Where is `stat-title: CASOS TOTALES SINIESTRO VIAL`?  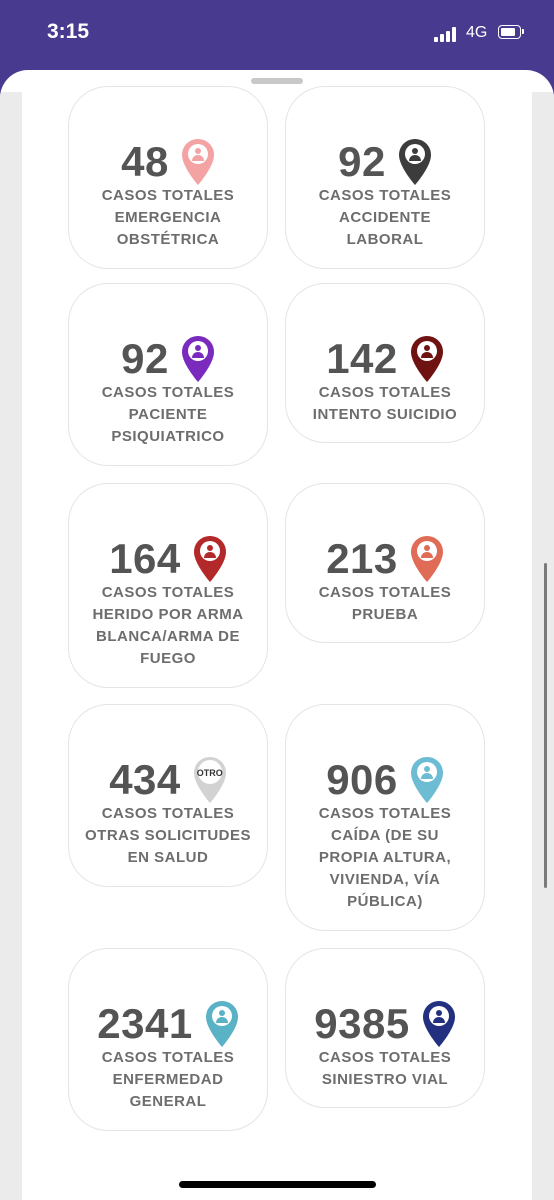 stat-title: CASOS TOTALES SINIESTRO VIAL is located at coordinates (385, 1069).